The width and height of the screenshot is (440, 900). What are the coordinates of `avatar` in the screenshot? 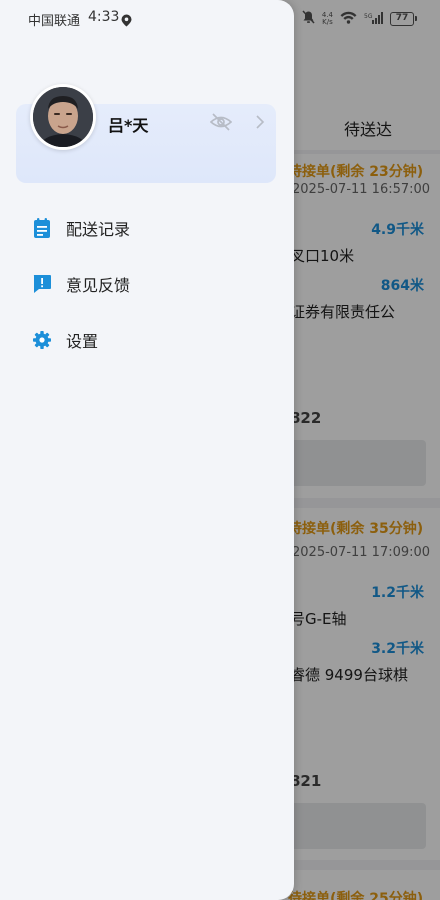 It's located at (63, 117).